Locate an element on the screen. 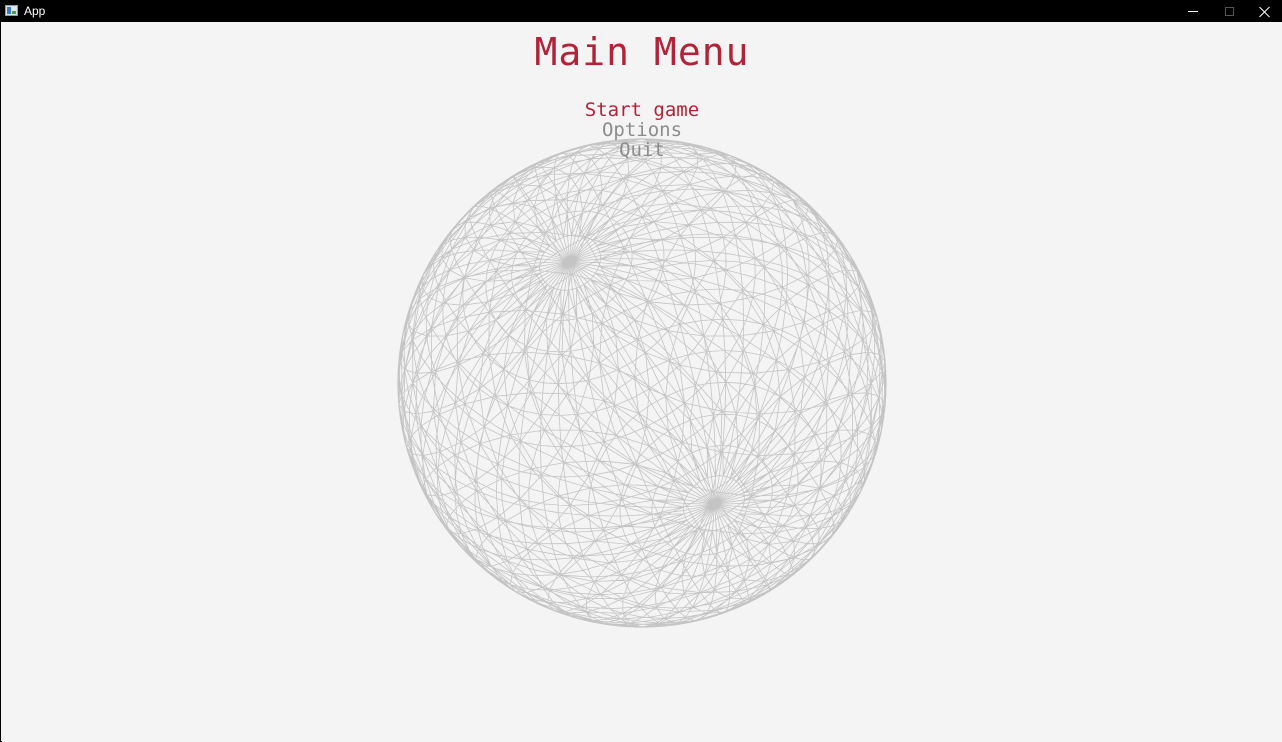 The width and height of the screenshot is (1282, 742). window-title: App is located at coordinates (35, 11).